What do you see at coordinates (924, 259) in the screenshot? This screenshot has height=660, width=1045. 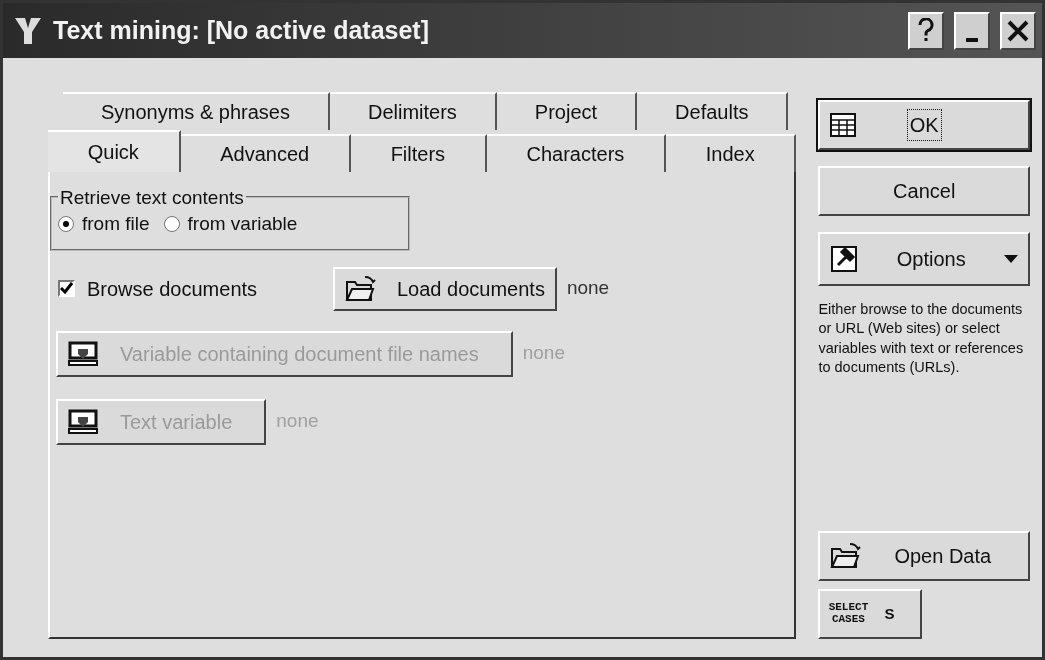 I see `options-button: Options` at bounding box center [924, 259].